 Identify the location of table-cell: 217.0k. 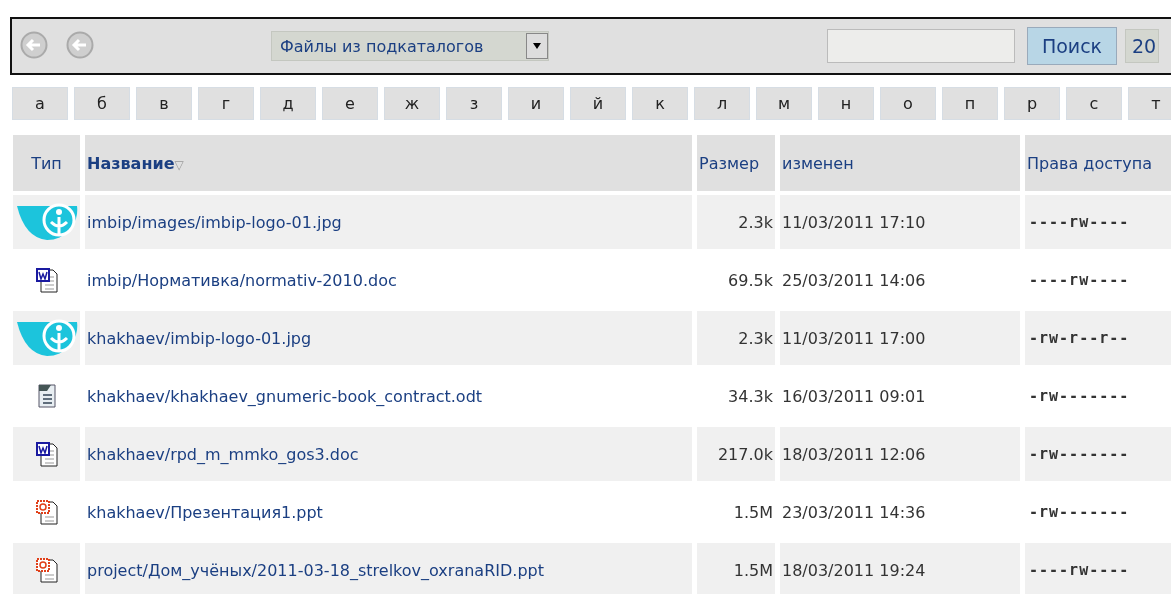
(736, 454).